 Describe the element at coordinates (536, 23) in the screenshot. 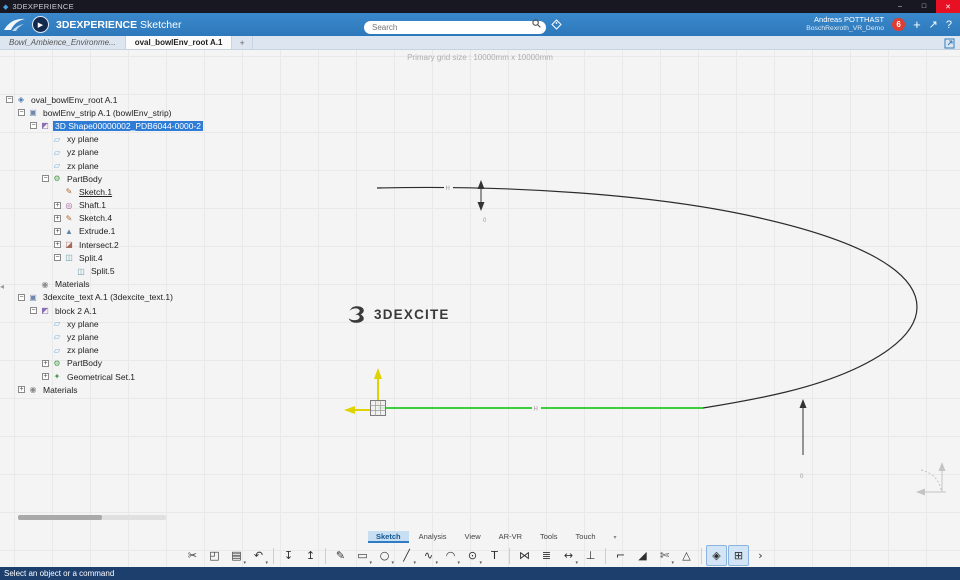

I see `search-icon` at that location.